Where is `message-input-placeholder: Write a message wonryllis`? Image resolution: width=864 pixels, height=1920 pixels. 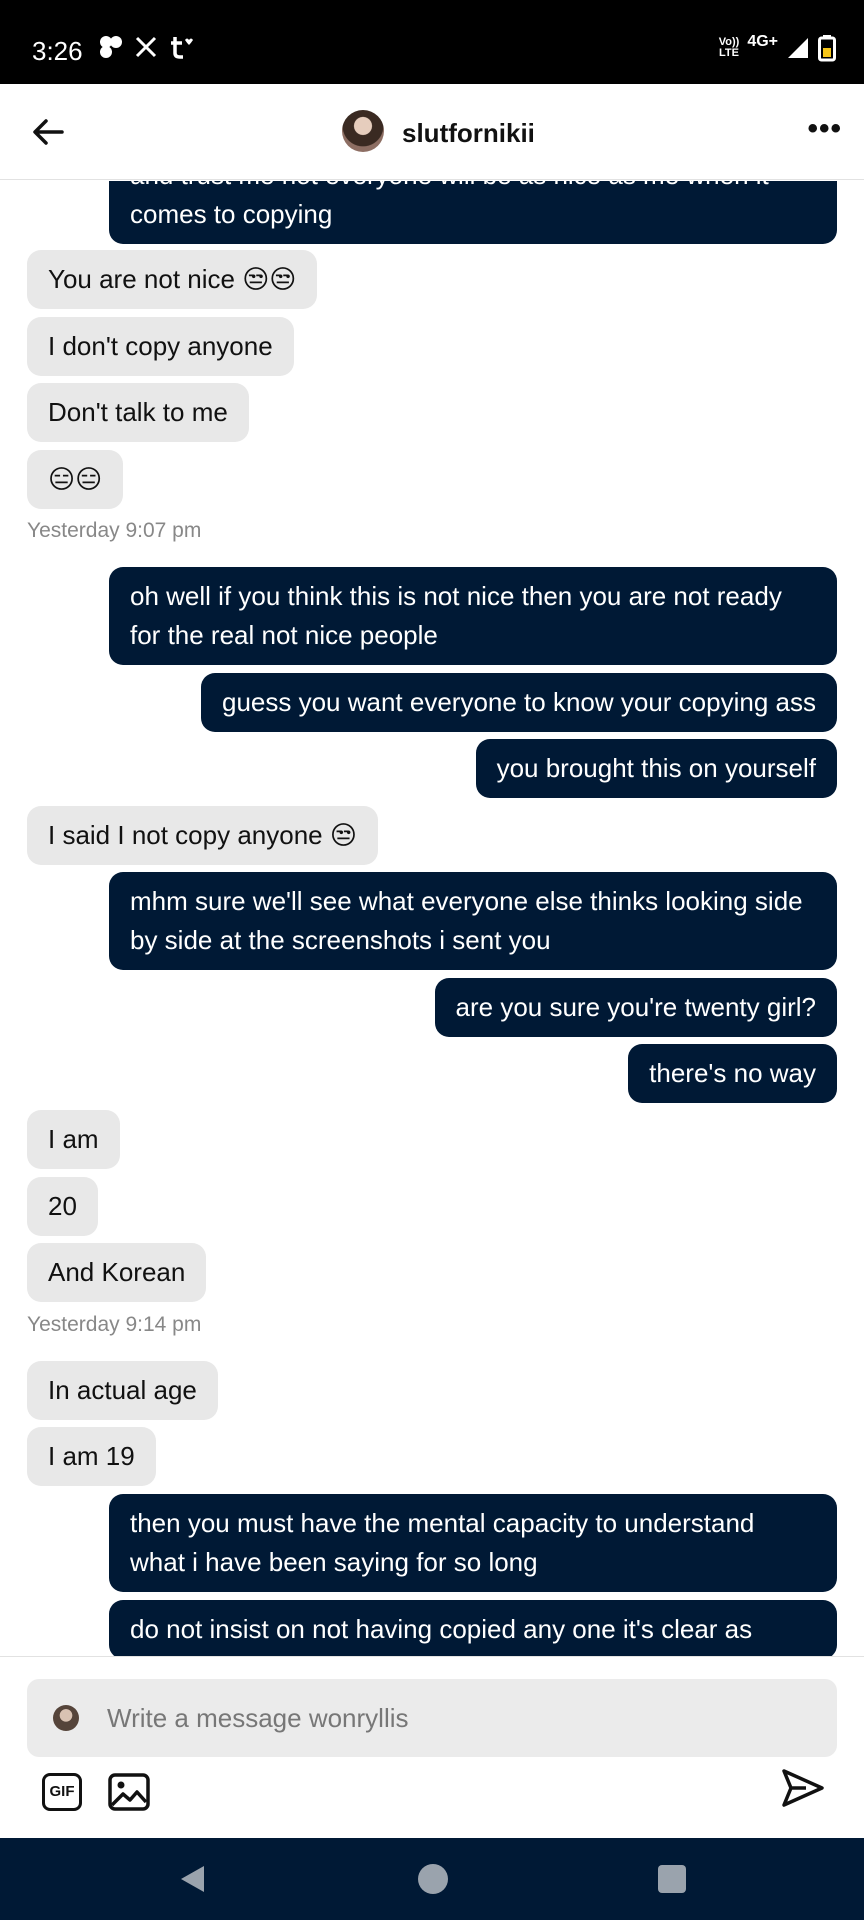
message-input-placeholder: Write a message wonryllis is located at coordinates (258, 1718).